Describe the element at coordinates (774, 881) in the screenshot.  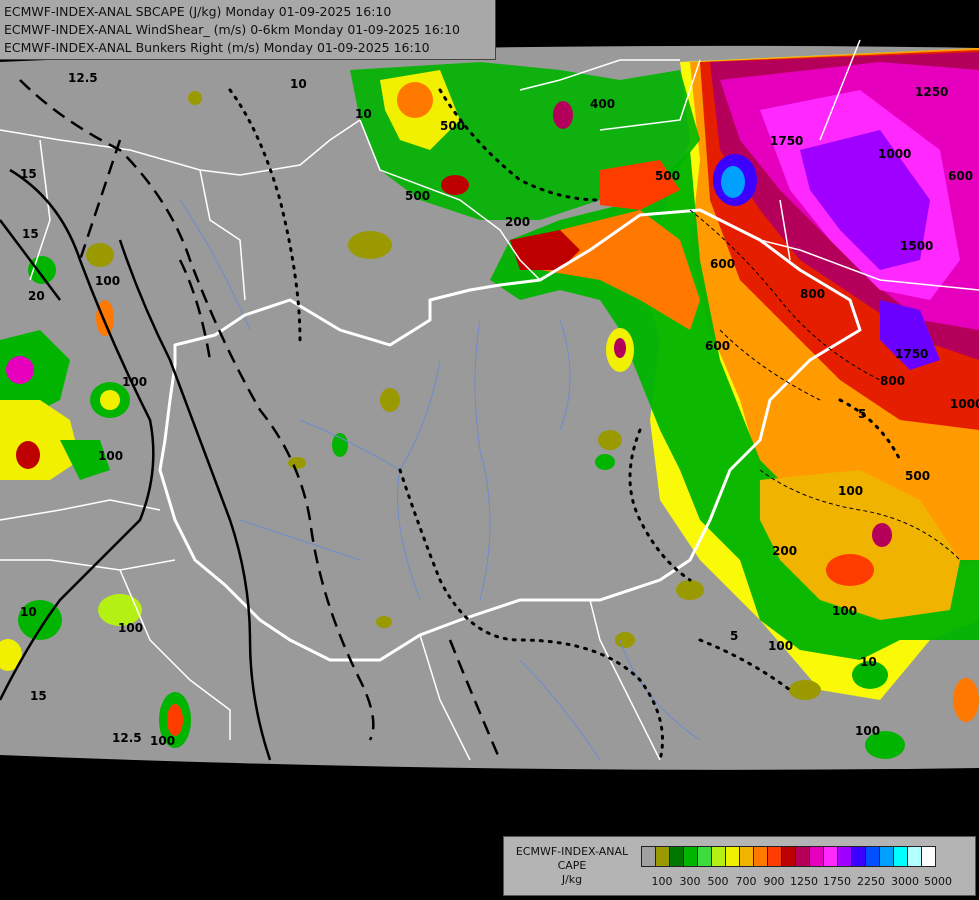
I see `legend-tick-label: 900` at that location.